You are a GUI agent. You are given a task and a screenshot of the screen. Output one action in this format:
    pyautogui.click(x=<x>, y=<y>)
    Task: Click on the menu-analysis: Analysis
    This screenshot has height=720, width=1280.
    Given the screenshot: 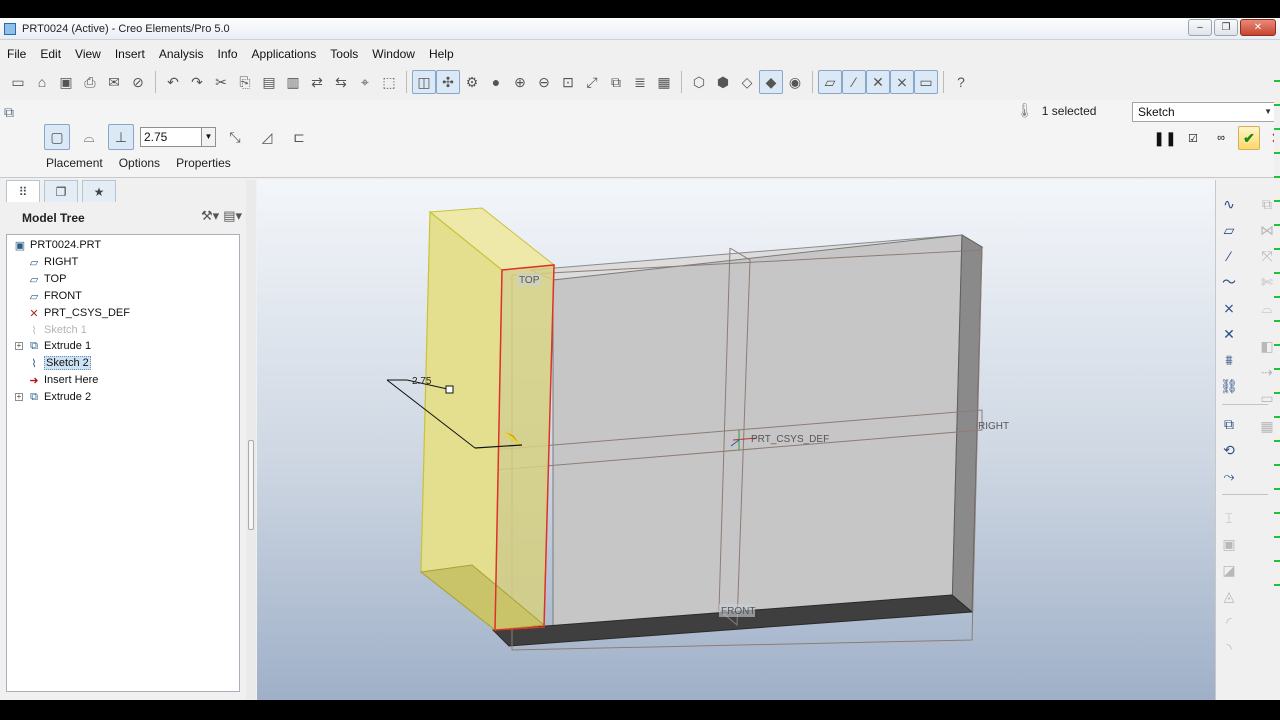 What is the action you would take?
    pyautogui.click(x=181, y=54)
    